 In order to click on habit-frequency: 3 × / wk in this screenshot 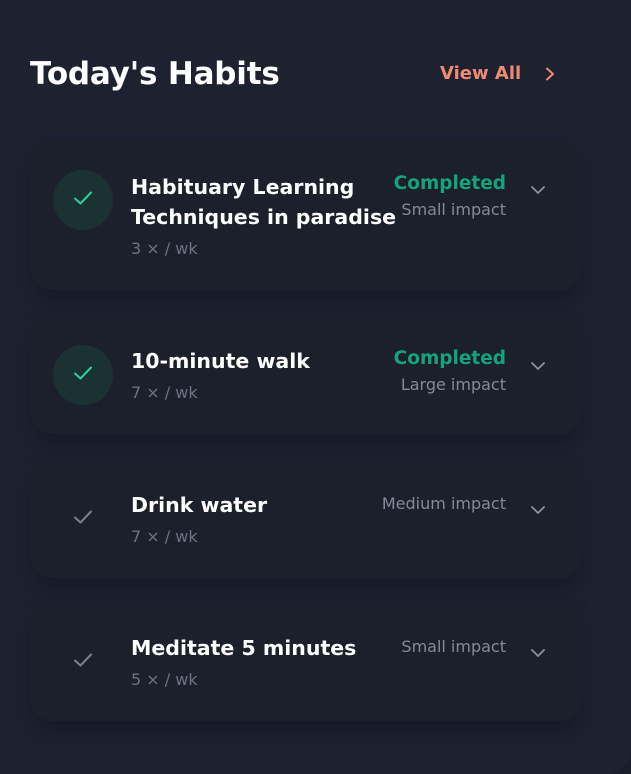, I will do `click(164, 248)`.